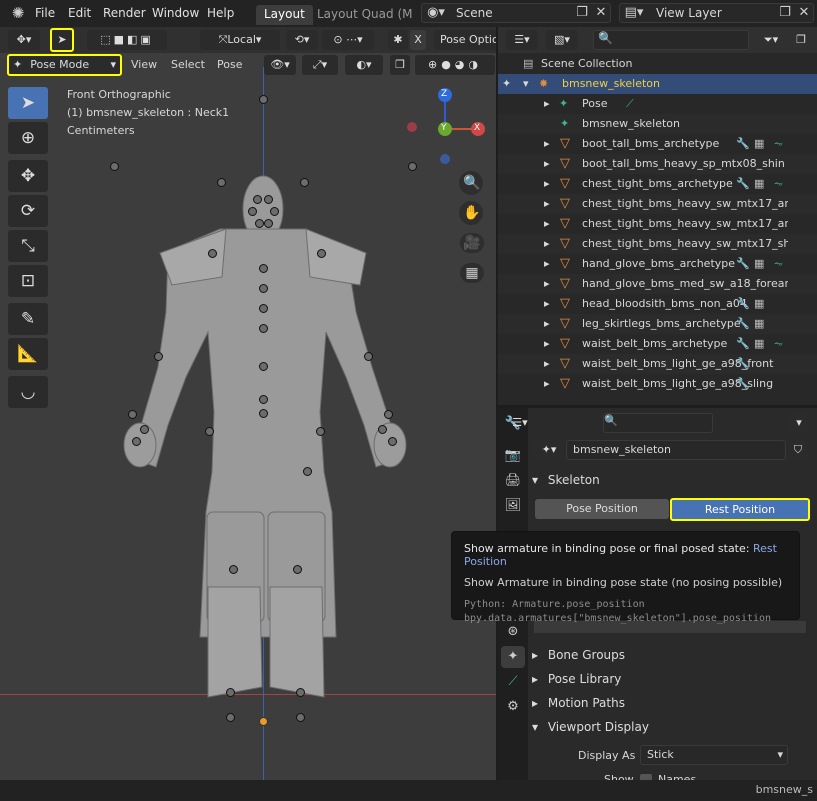 The image size is (817, 801). Describe the element at coordinates (657, 124) in the screenshot. I see `outliner-armature-data: ✦ bmsnew_skeleton` at that location.